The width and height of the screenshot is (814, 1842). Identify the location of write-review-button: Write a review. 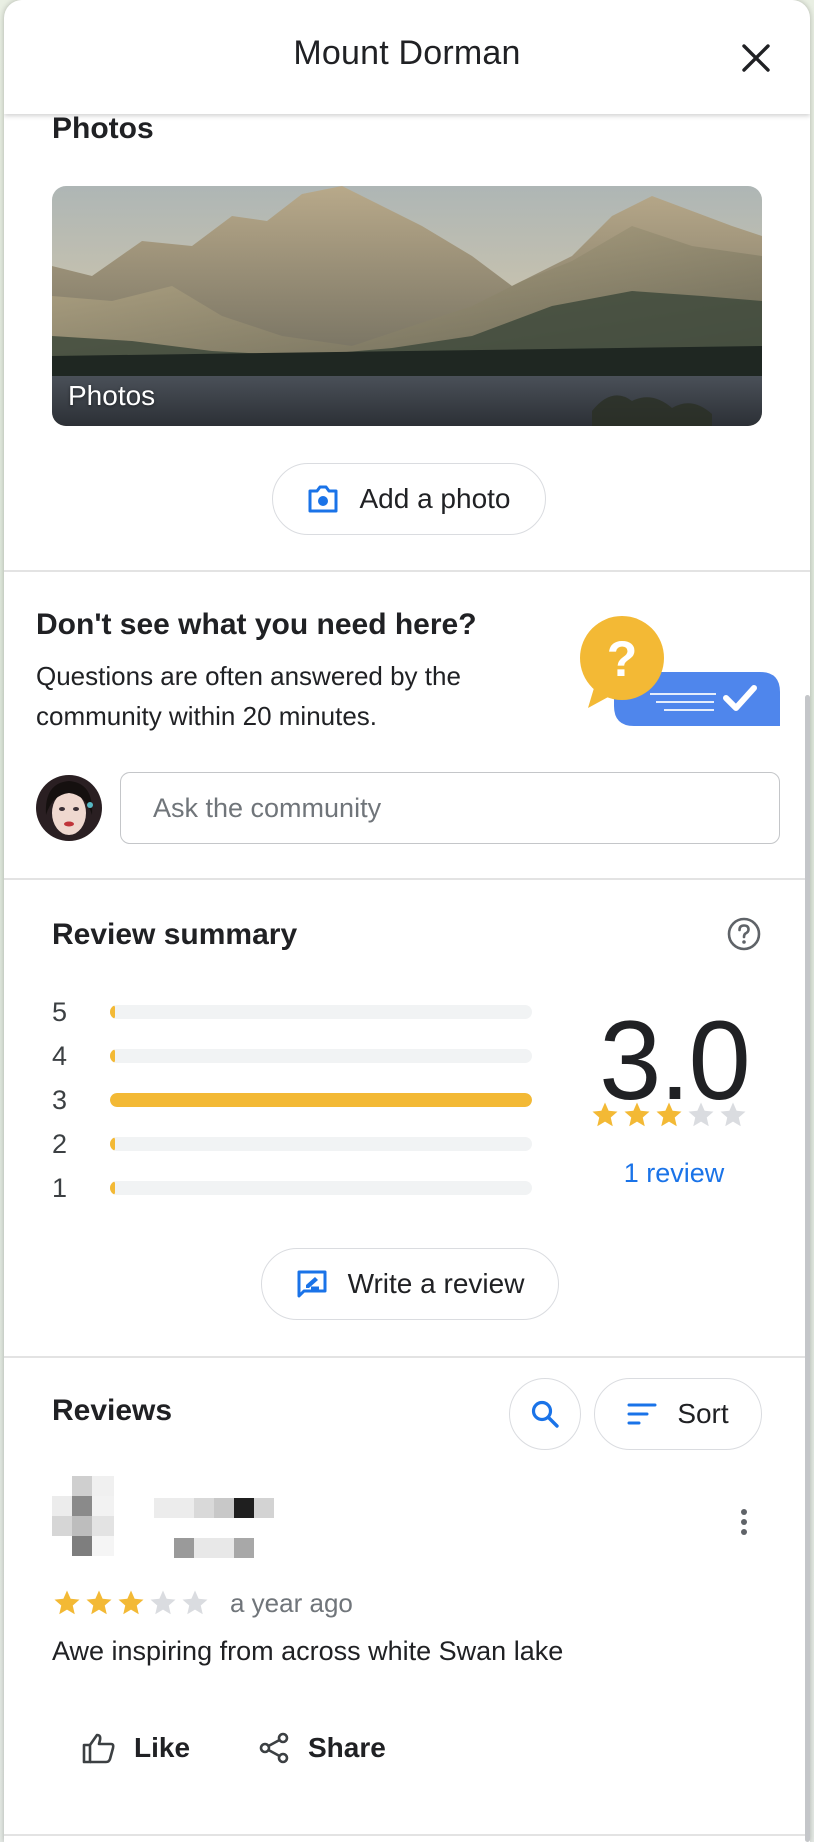
(410, 1284).